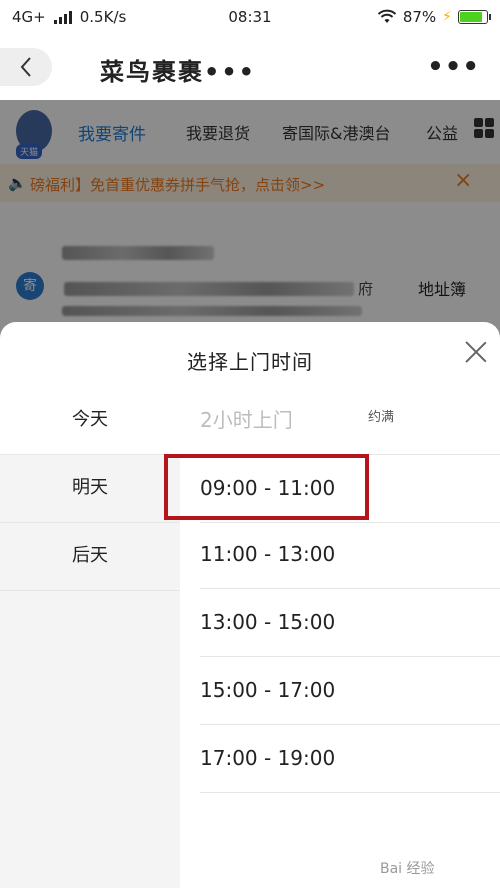 This screenshot has width=500, height=888. I want to click on back-button, so click(26, 67).